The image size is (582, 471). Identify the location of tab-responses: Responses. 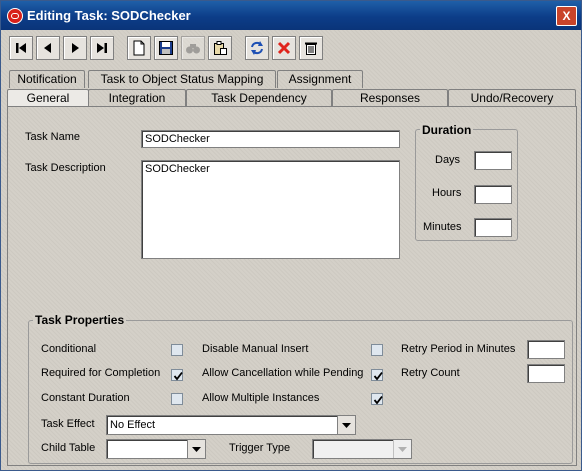
(390, 98).